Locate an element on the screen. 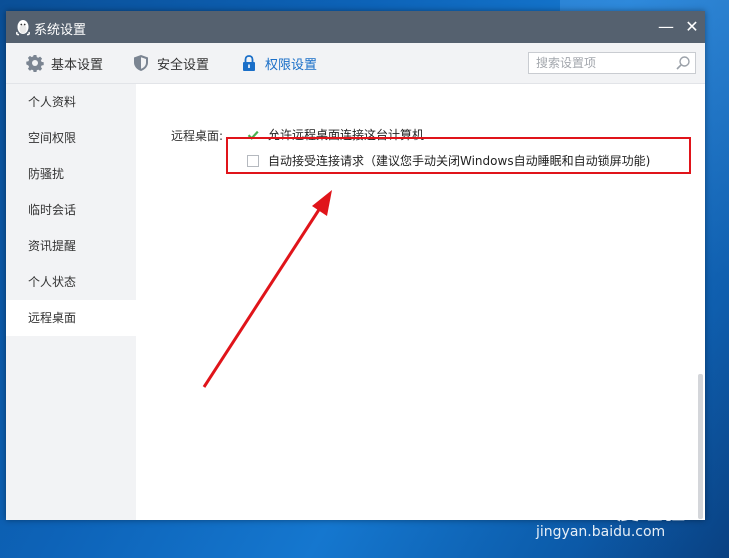 The image size is (729, 558). tab-basic-settings: 基本设置 is located at coordinates (64, 63).